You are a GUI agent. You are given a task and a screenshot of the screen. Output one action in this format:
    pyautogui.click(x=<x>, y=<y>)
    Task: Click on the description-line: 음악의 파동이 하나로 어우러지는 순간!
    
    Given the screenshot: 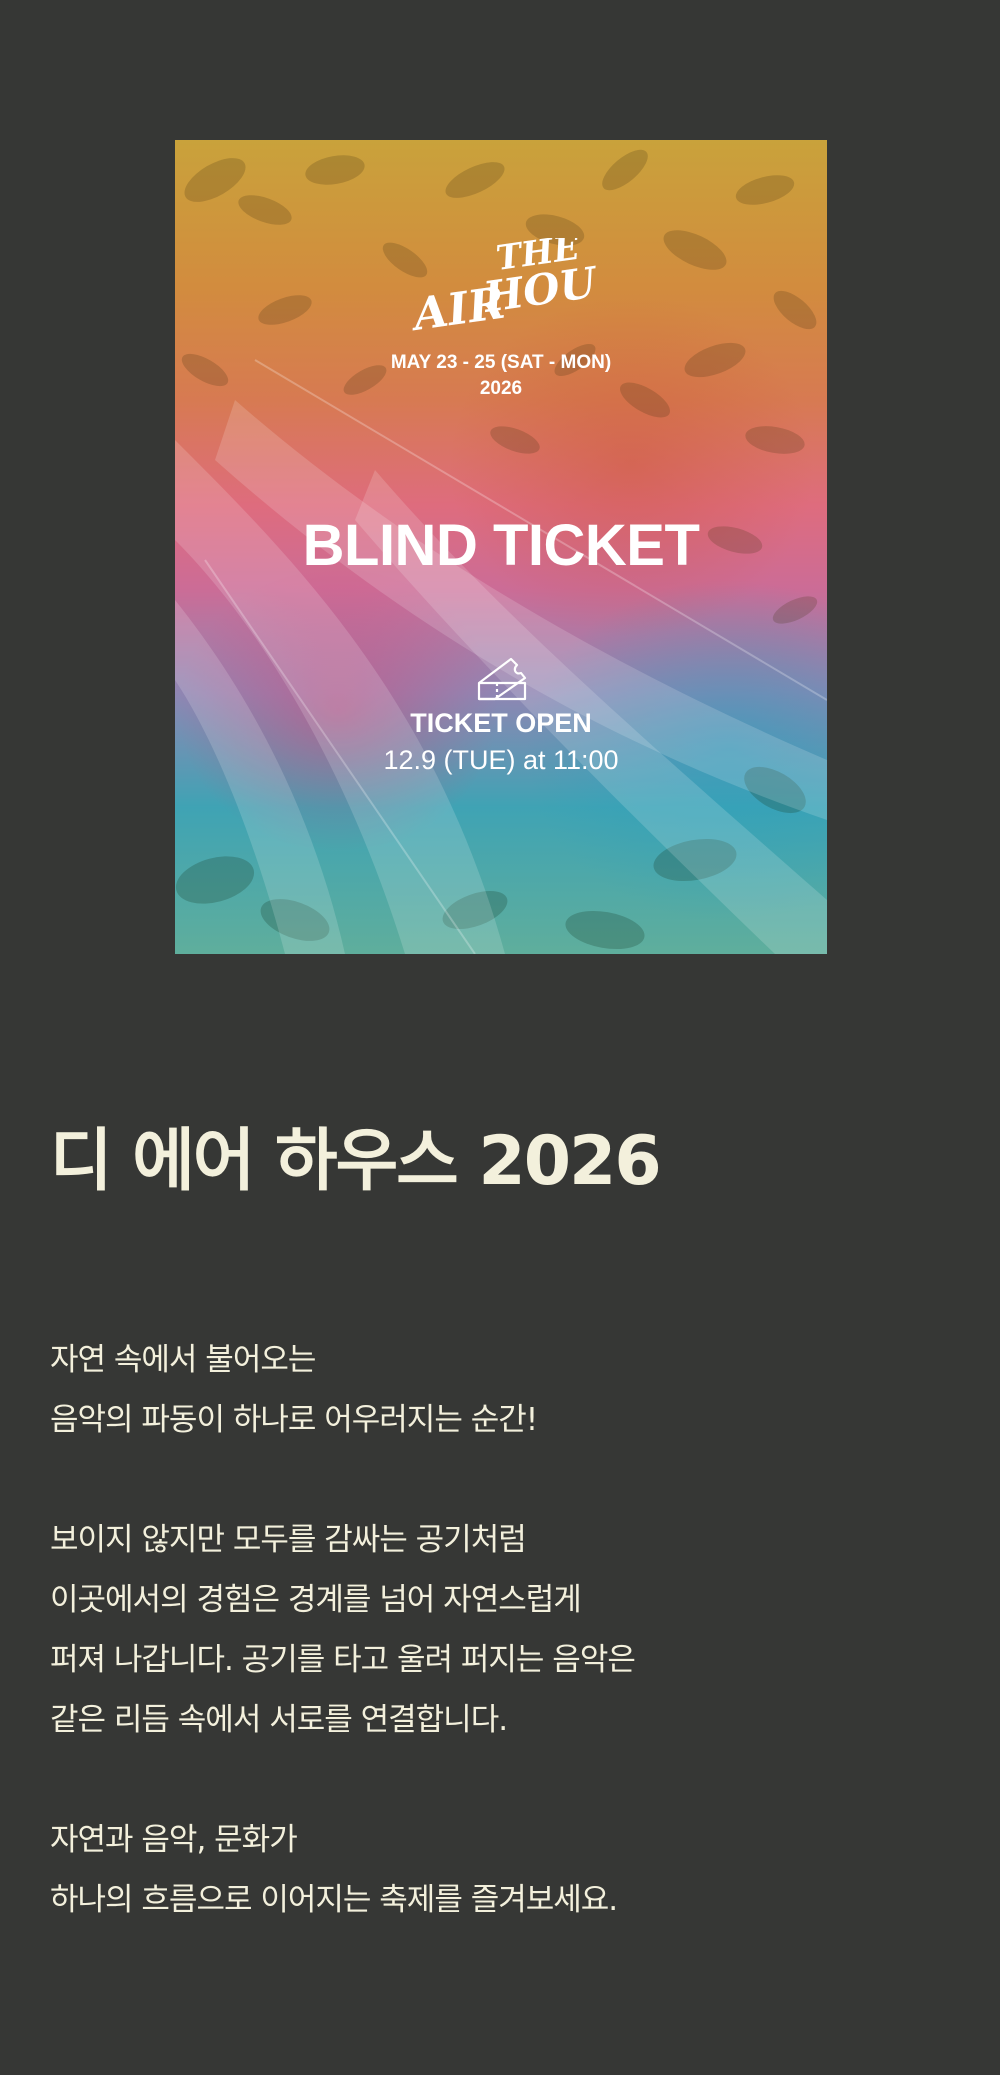 What is the action you would take?
    pyautogui.click(x=294, y=1420)
    